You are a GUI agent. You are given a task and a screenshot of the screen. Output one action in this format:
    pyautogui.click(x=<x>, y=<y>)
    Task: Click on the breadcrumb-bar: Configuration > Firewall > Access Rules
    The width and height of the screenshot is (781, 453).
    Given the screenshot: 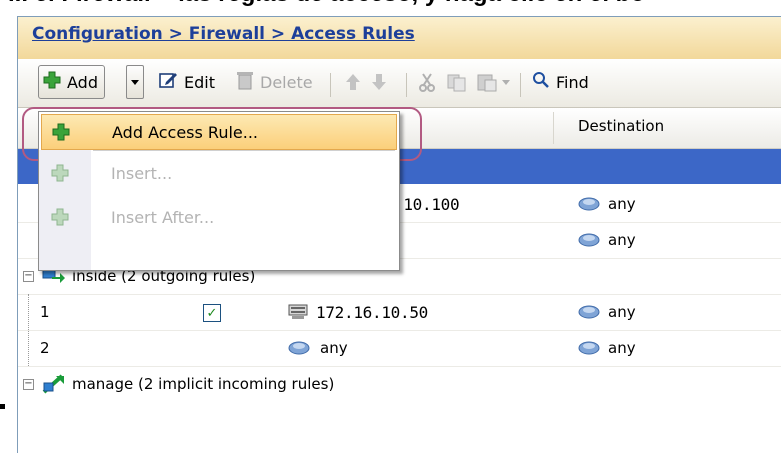 What is the action you would take?
    pyautogui.click(x=399, y=38)
    